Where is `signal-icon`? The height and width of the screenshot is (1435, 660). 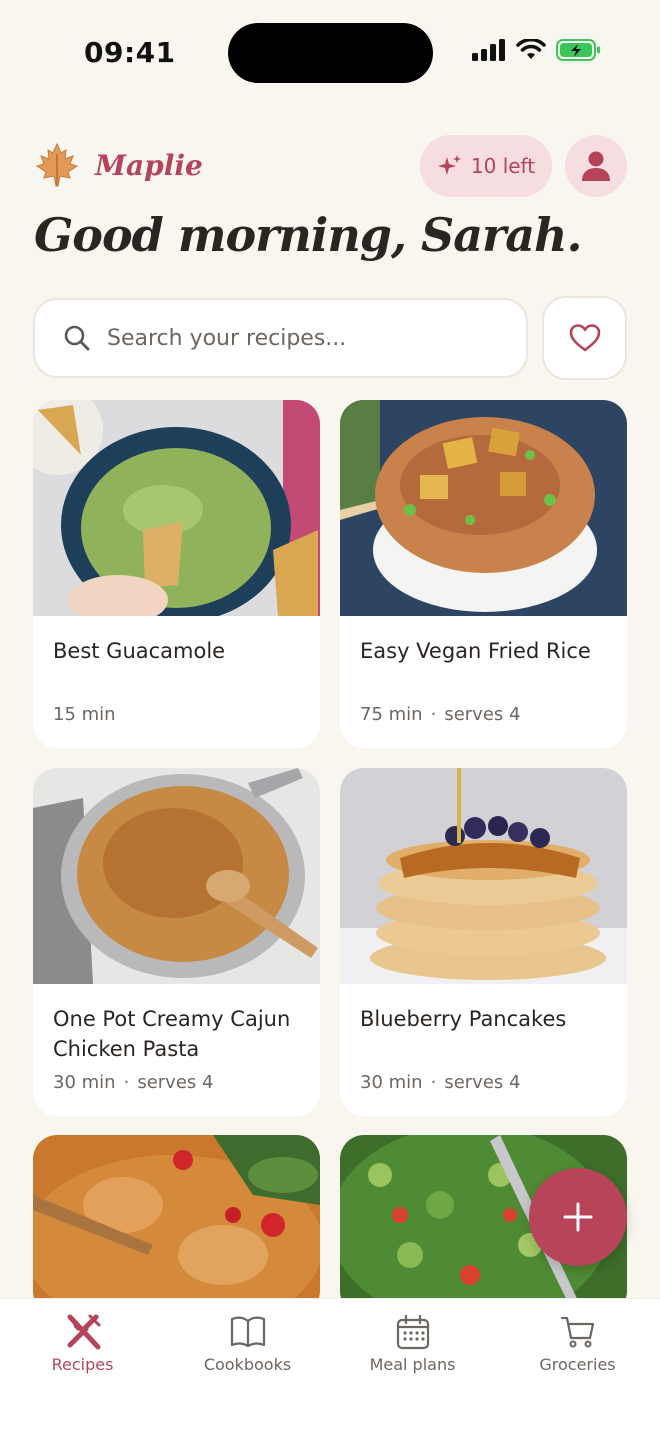 signal-icon is located at coordinates (488, 50).